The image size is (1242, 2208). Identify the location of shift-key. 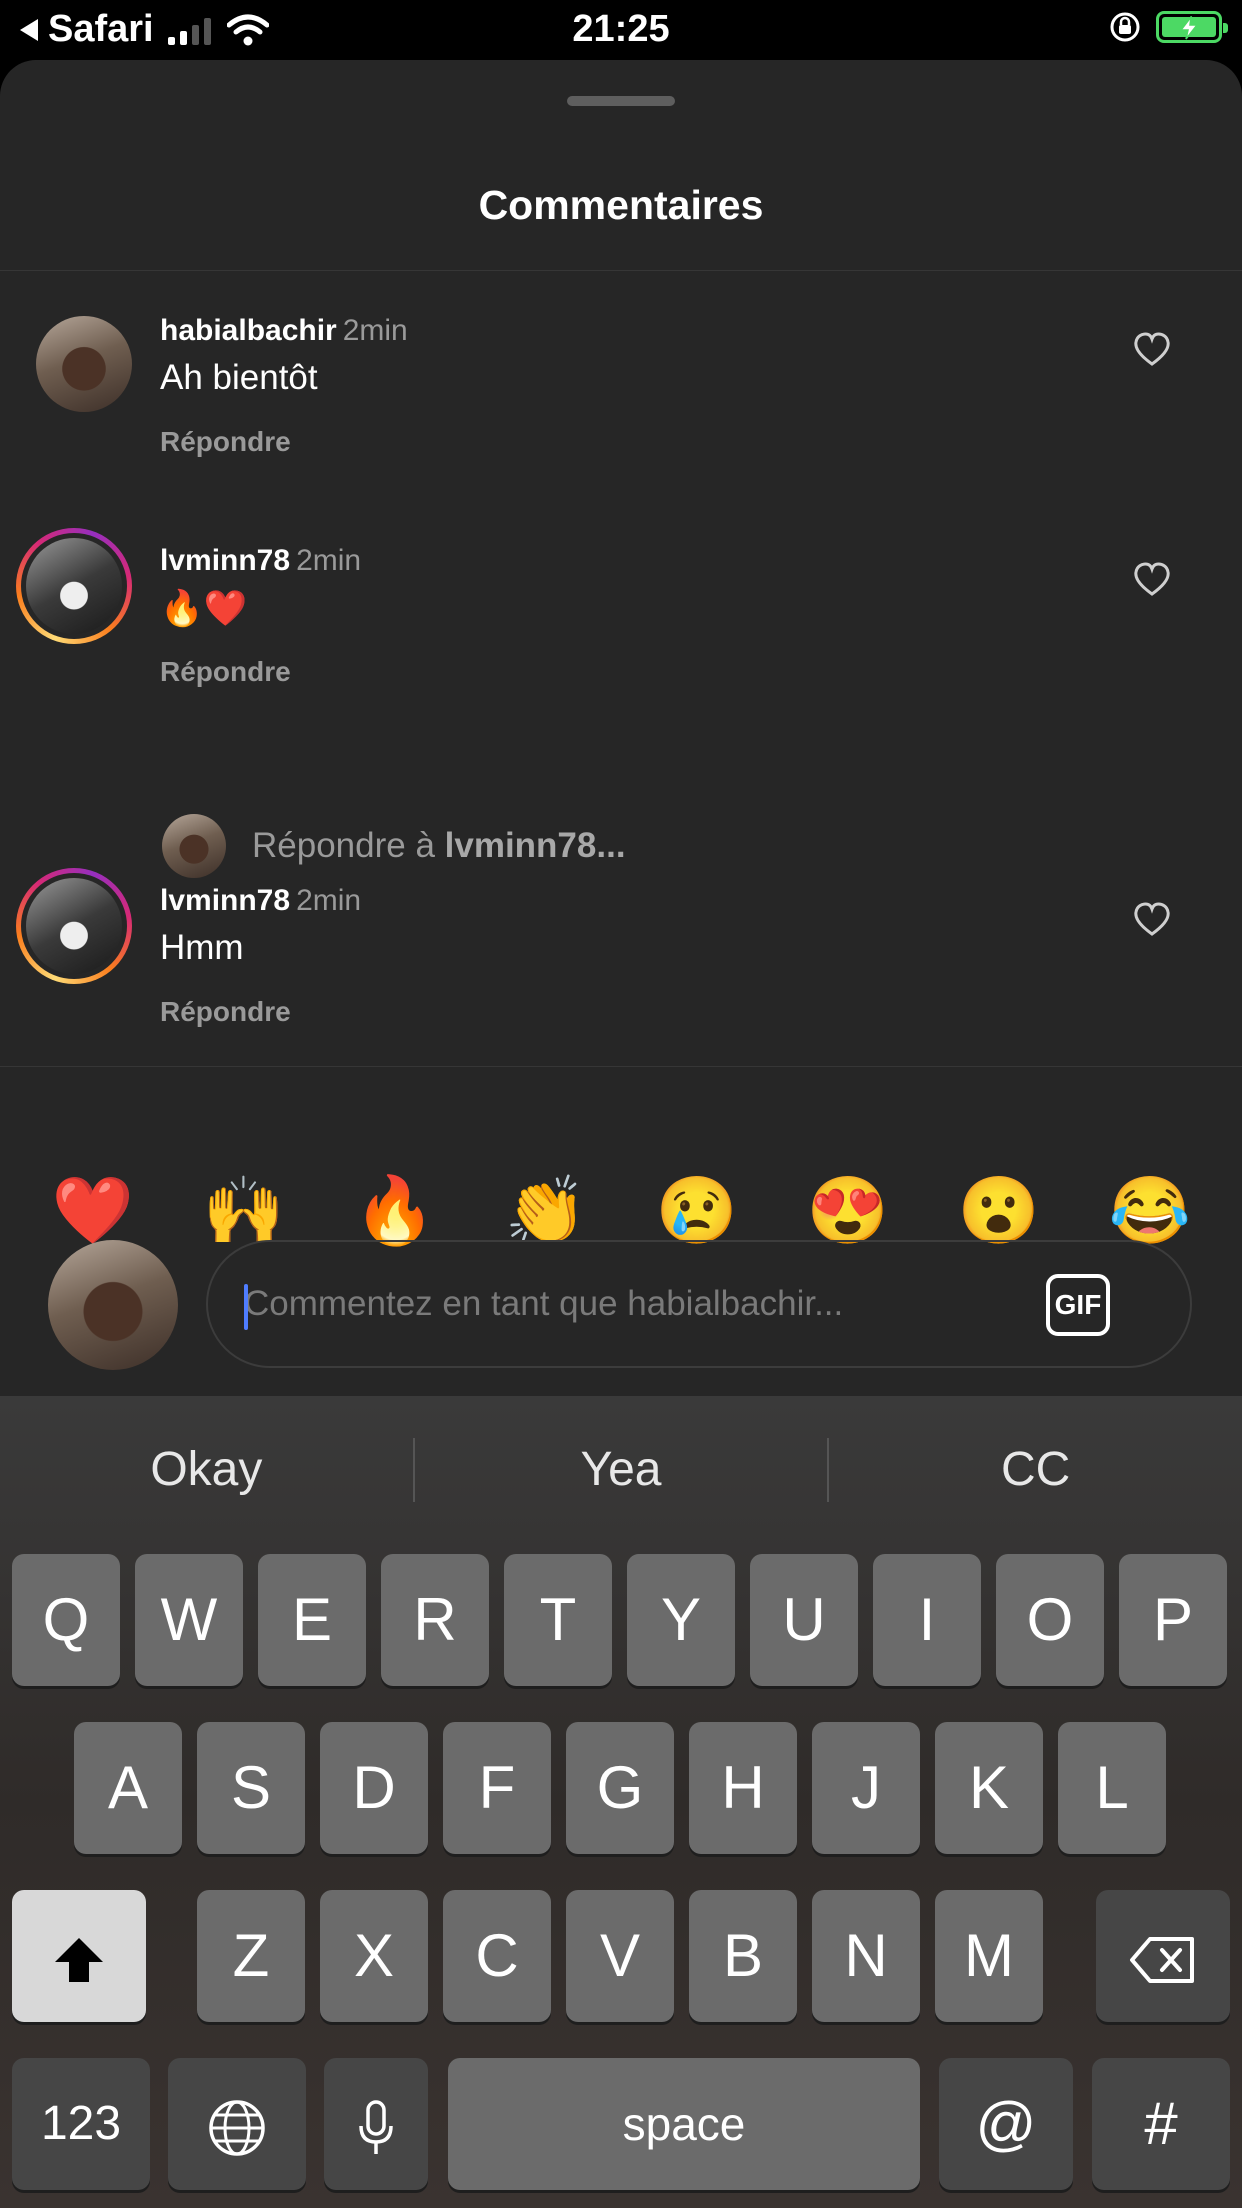
(79, 1956).